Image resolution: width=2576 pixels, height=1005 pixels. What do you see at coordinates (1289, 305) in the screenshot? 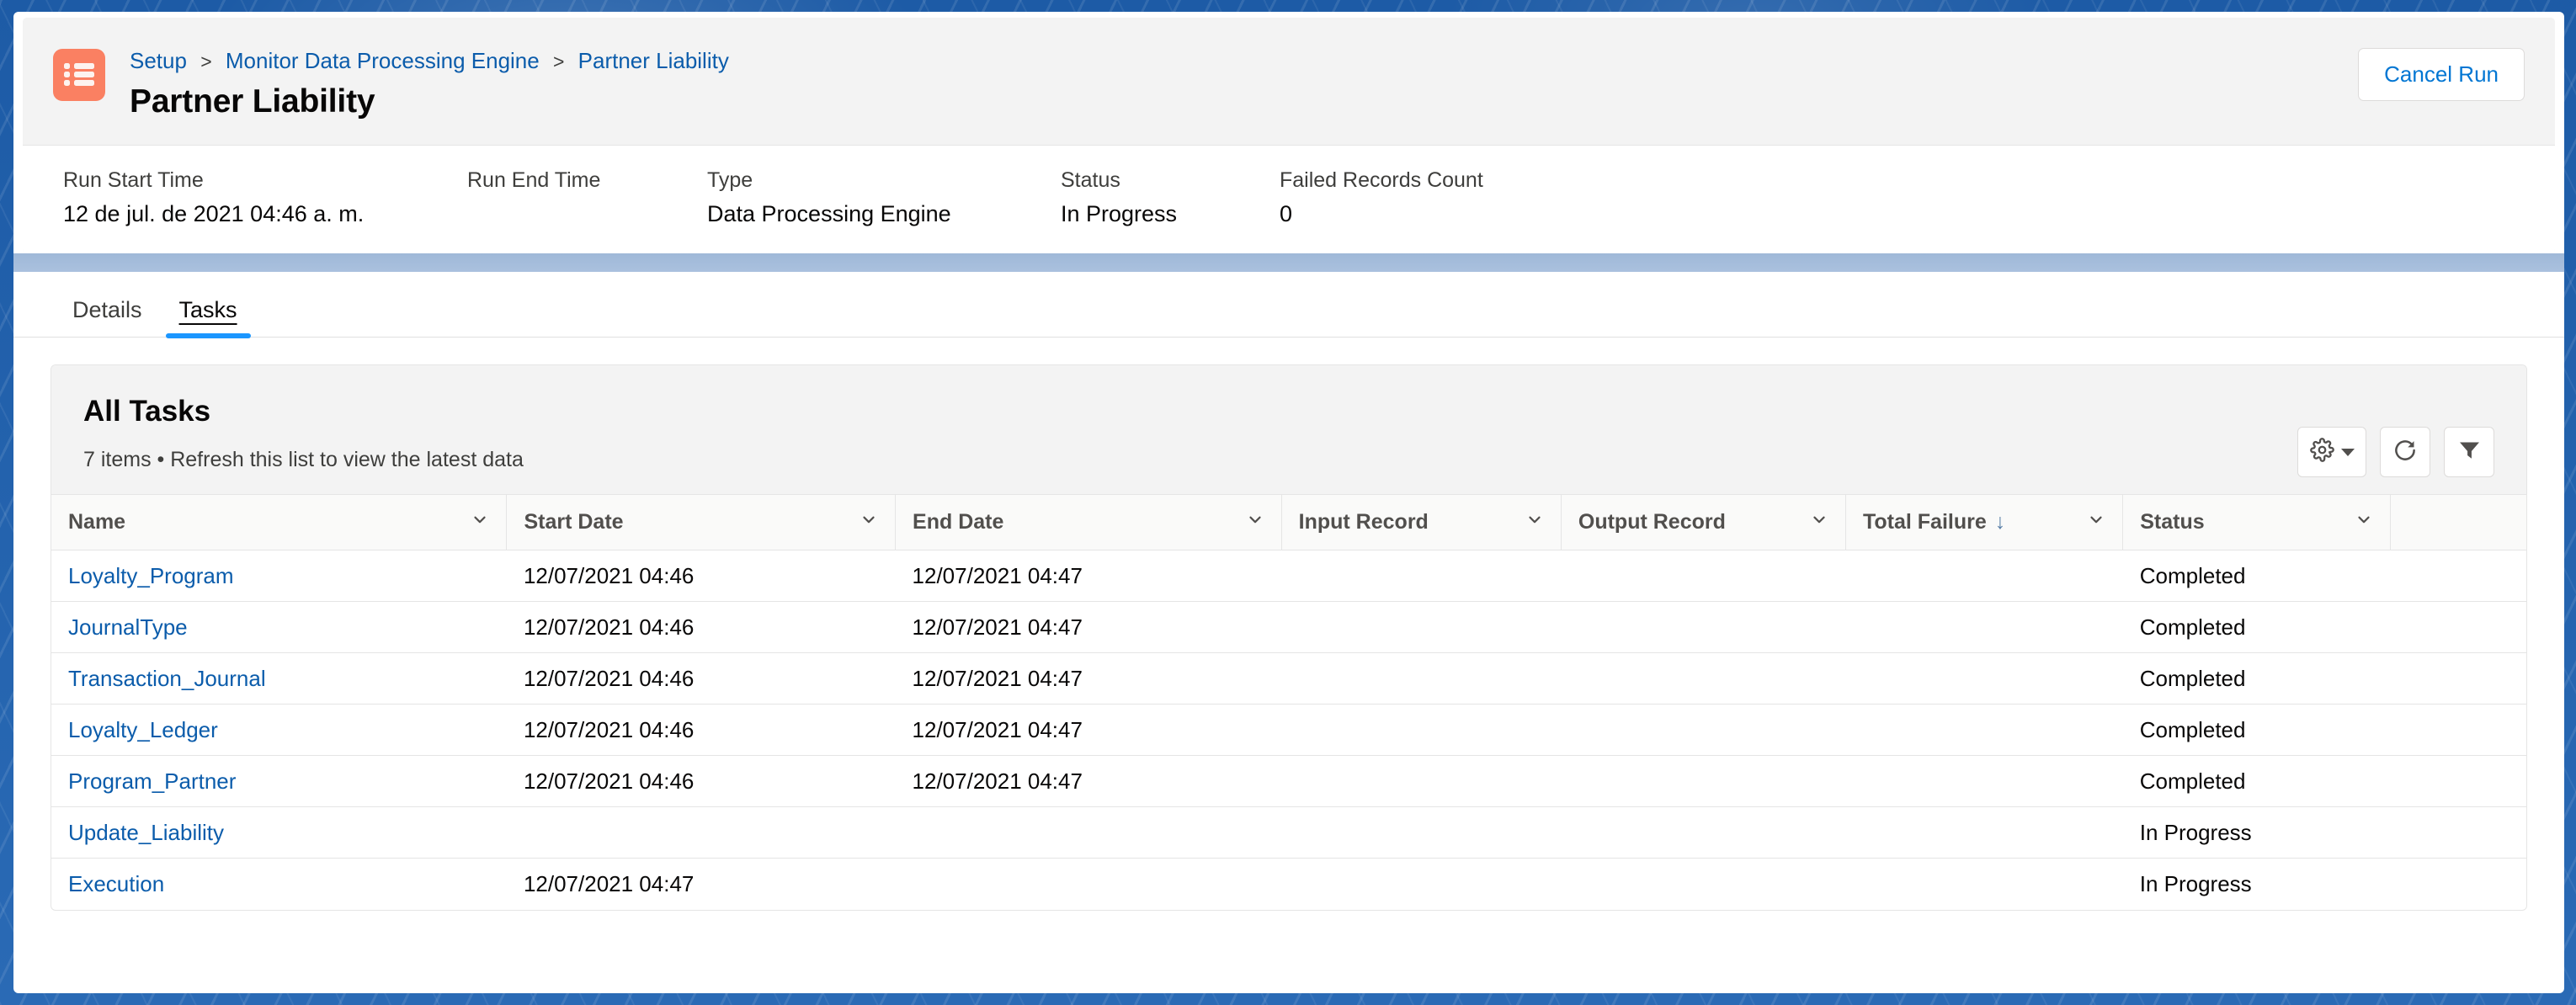
I see `tab-bar: Details Tasks` at bounding box center [1289, 305].